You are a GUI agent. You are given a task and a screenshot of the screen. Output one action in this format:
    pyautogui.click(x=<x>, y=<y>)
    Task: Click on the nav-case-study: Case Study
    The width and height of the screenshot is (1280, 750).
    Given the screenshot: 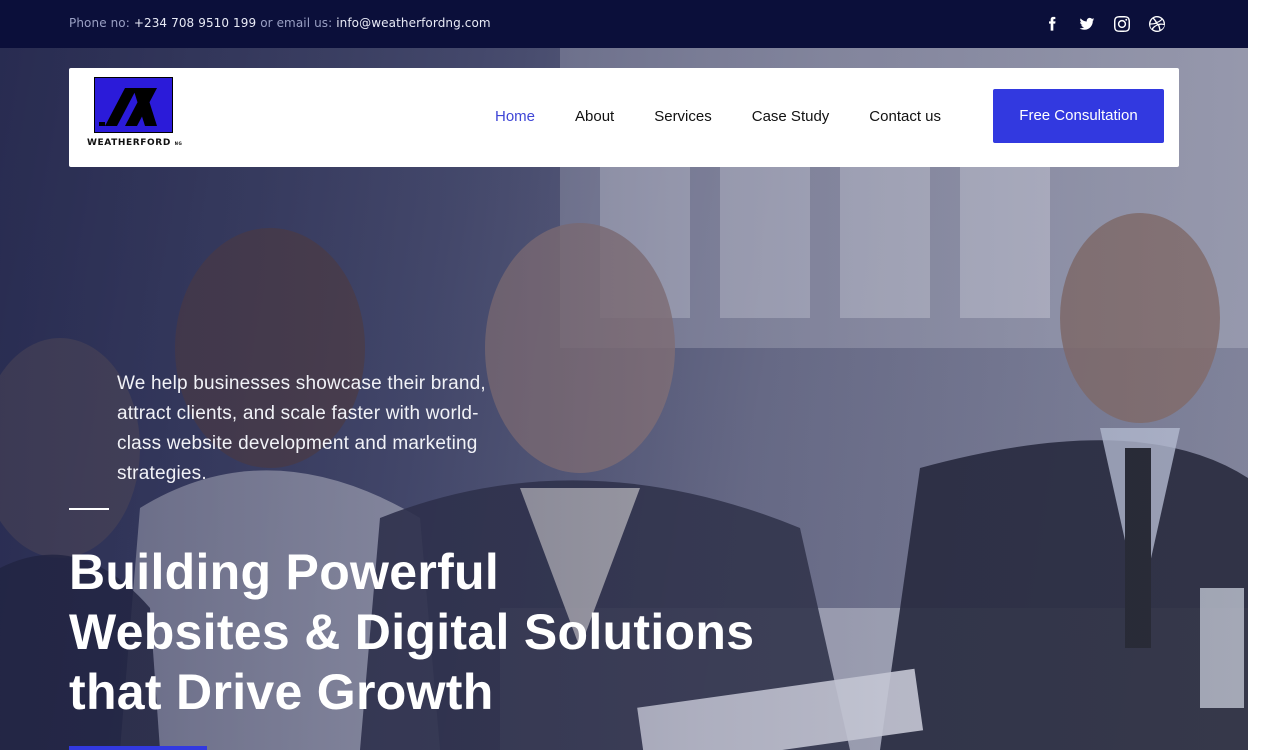 What is the action you would take?
    pyautogui.click(x=791, y=116)
    